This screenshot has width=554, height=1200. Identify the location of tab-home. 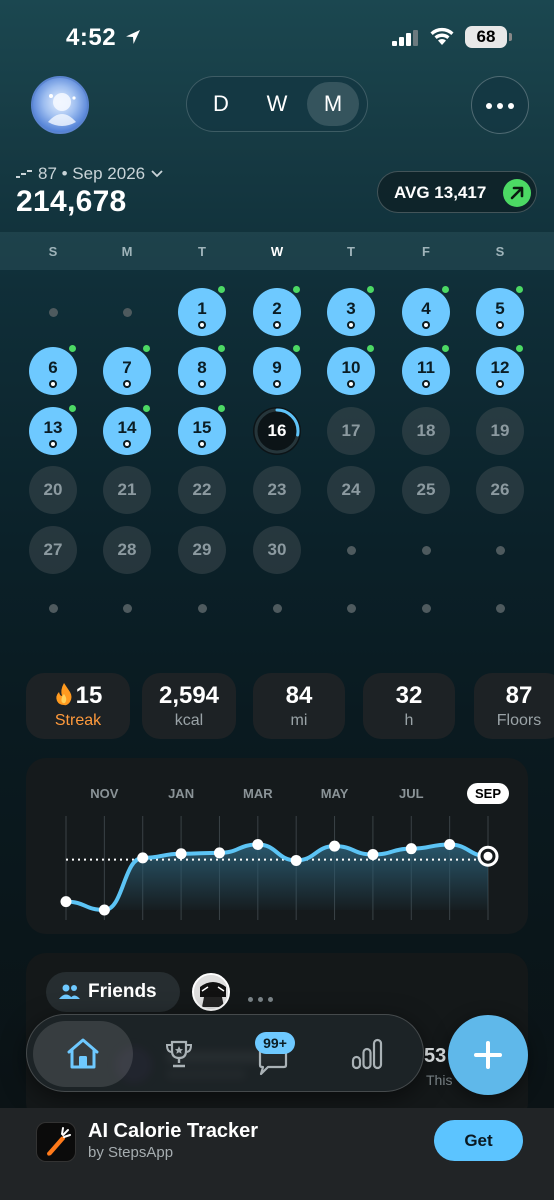
(83, 1054).